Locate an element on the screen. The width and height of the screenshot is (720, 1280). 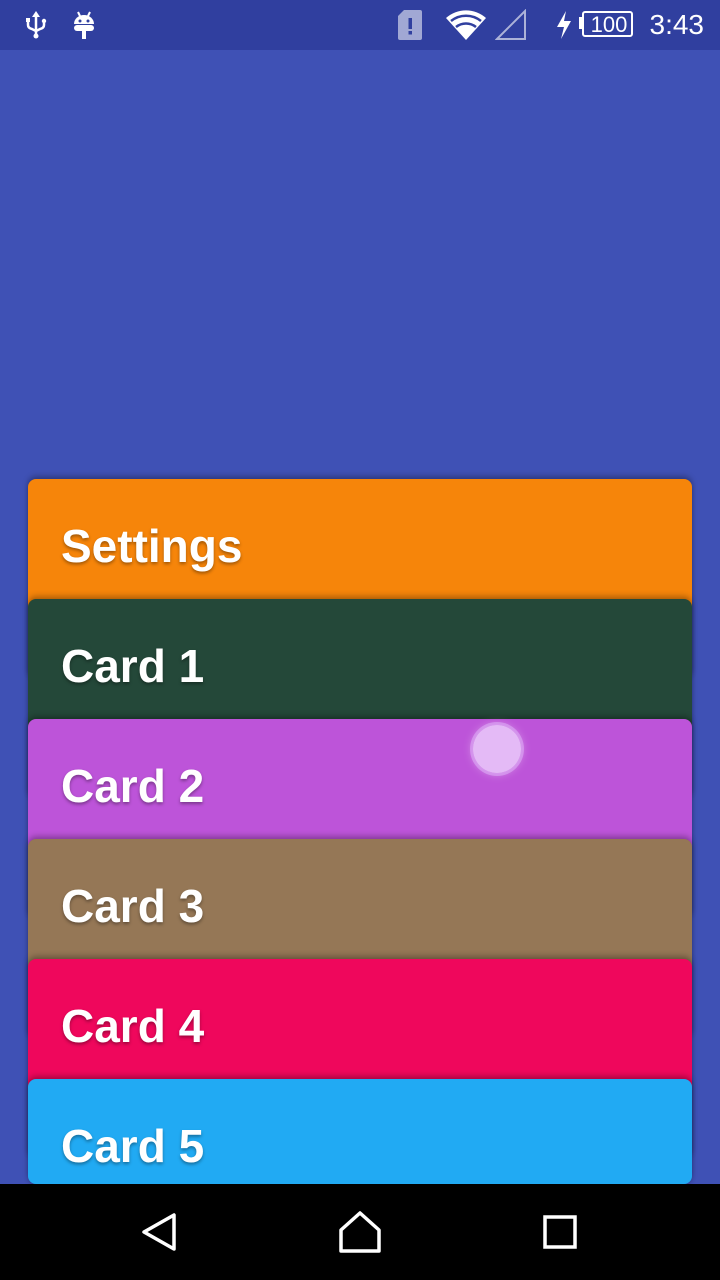
cell-signal-icon is located at coordinates (511, 25).